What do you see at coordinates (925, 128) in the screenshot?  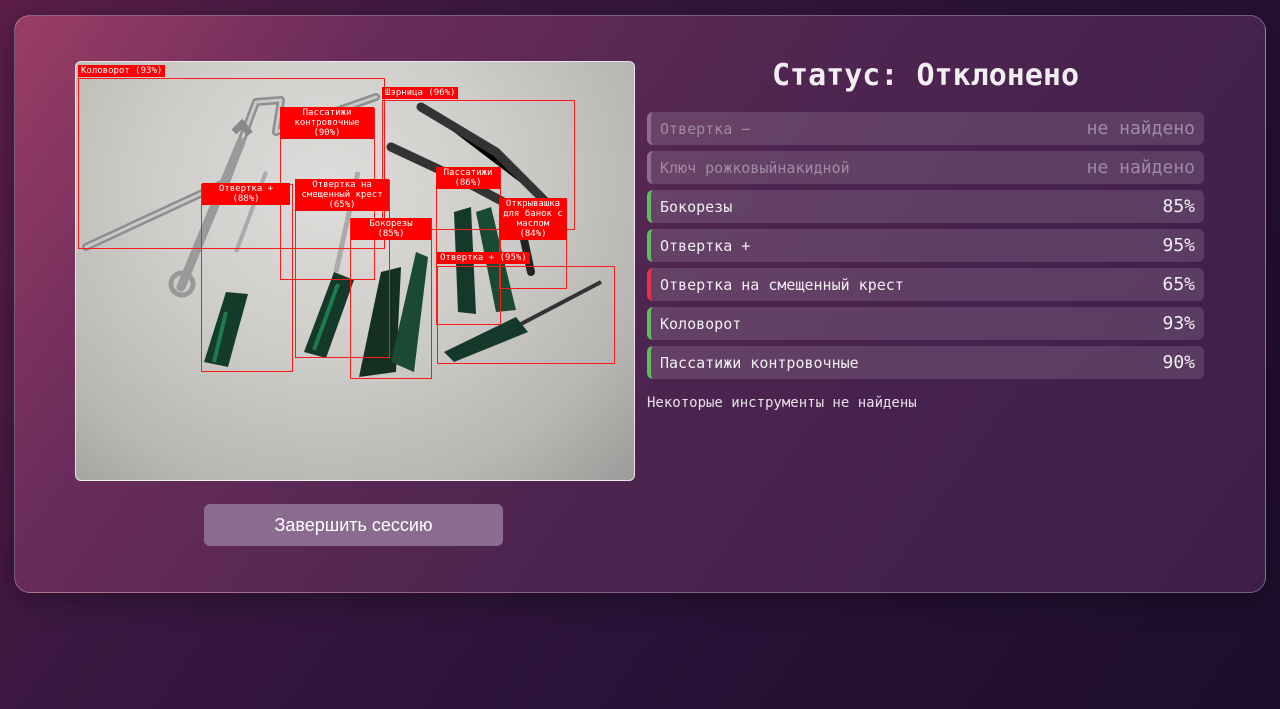 I see `tool-row: Отвертка − не найдено` at bounding box center [925, 128].